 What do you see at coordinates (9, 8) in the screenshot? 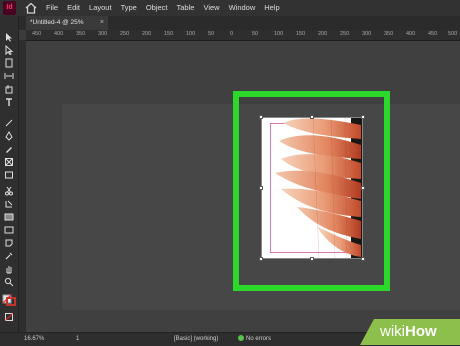
I see `app-logo: Id` at bounding box center [9, 8].